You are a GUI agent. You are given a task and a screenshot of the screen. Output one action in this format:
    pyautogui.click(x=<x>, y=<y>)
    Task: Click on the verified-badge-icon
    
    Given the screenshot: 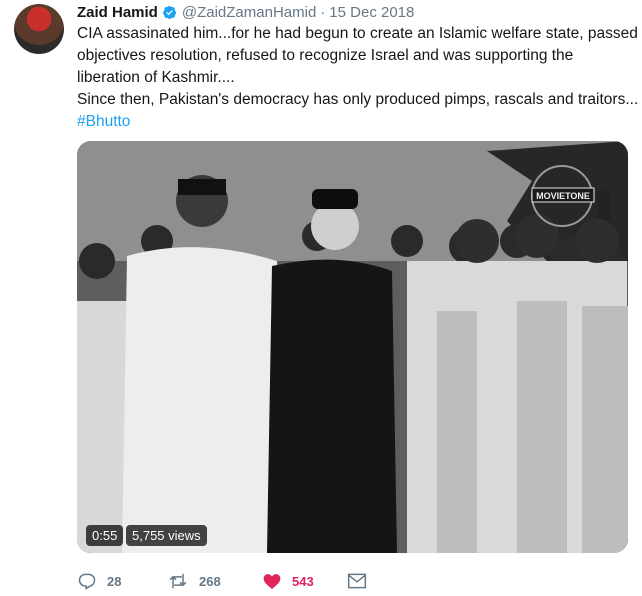 What is the action you would take?
    pyautogui.click(x=169, y=12)
    